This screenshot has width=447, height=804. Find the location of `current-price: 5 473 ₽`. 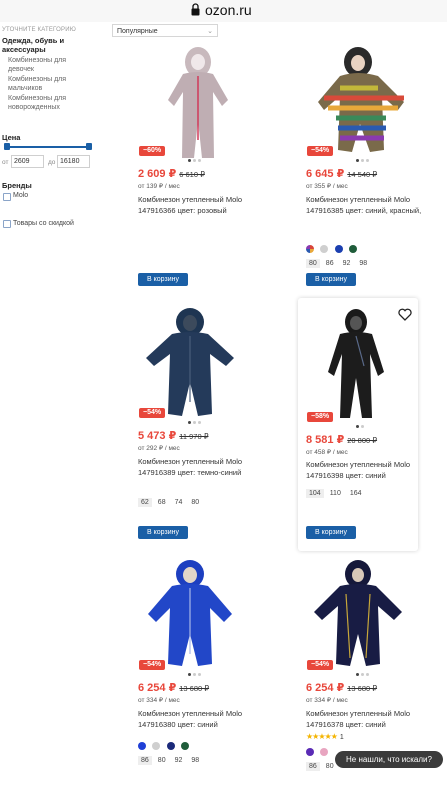

current-price: 5 473 ₽ is located at coordinates (157, 436).